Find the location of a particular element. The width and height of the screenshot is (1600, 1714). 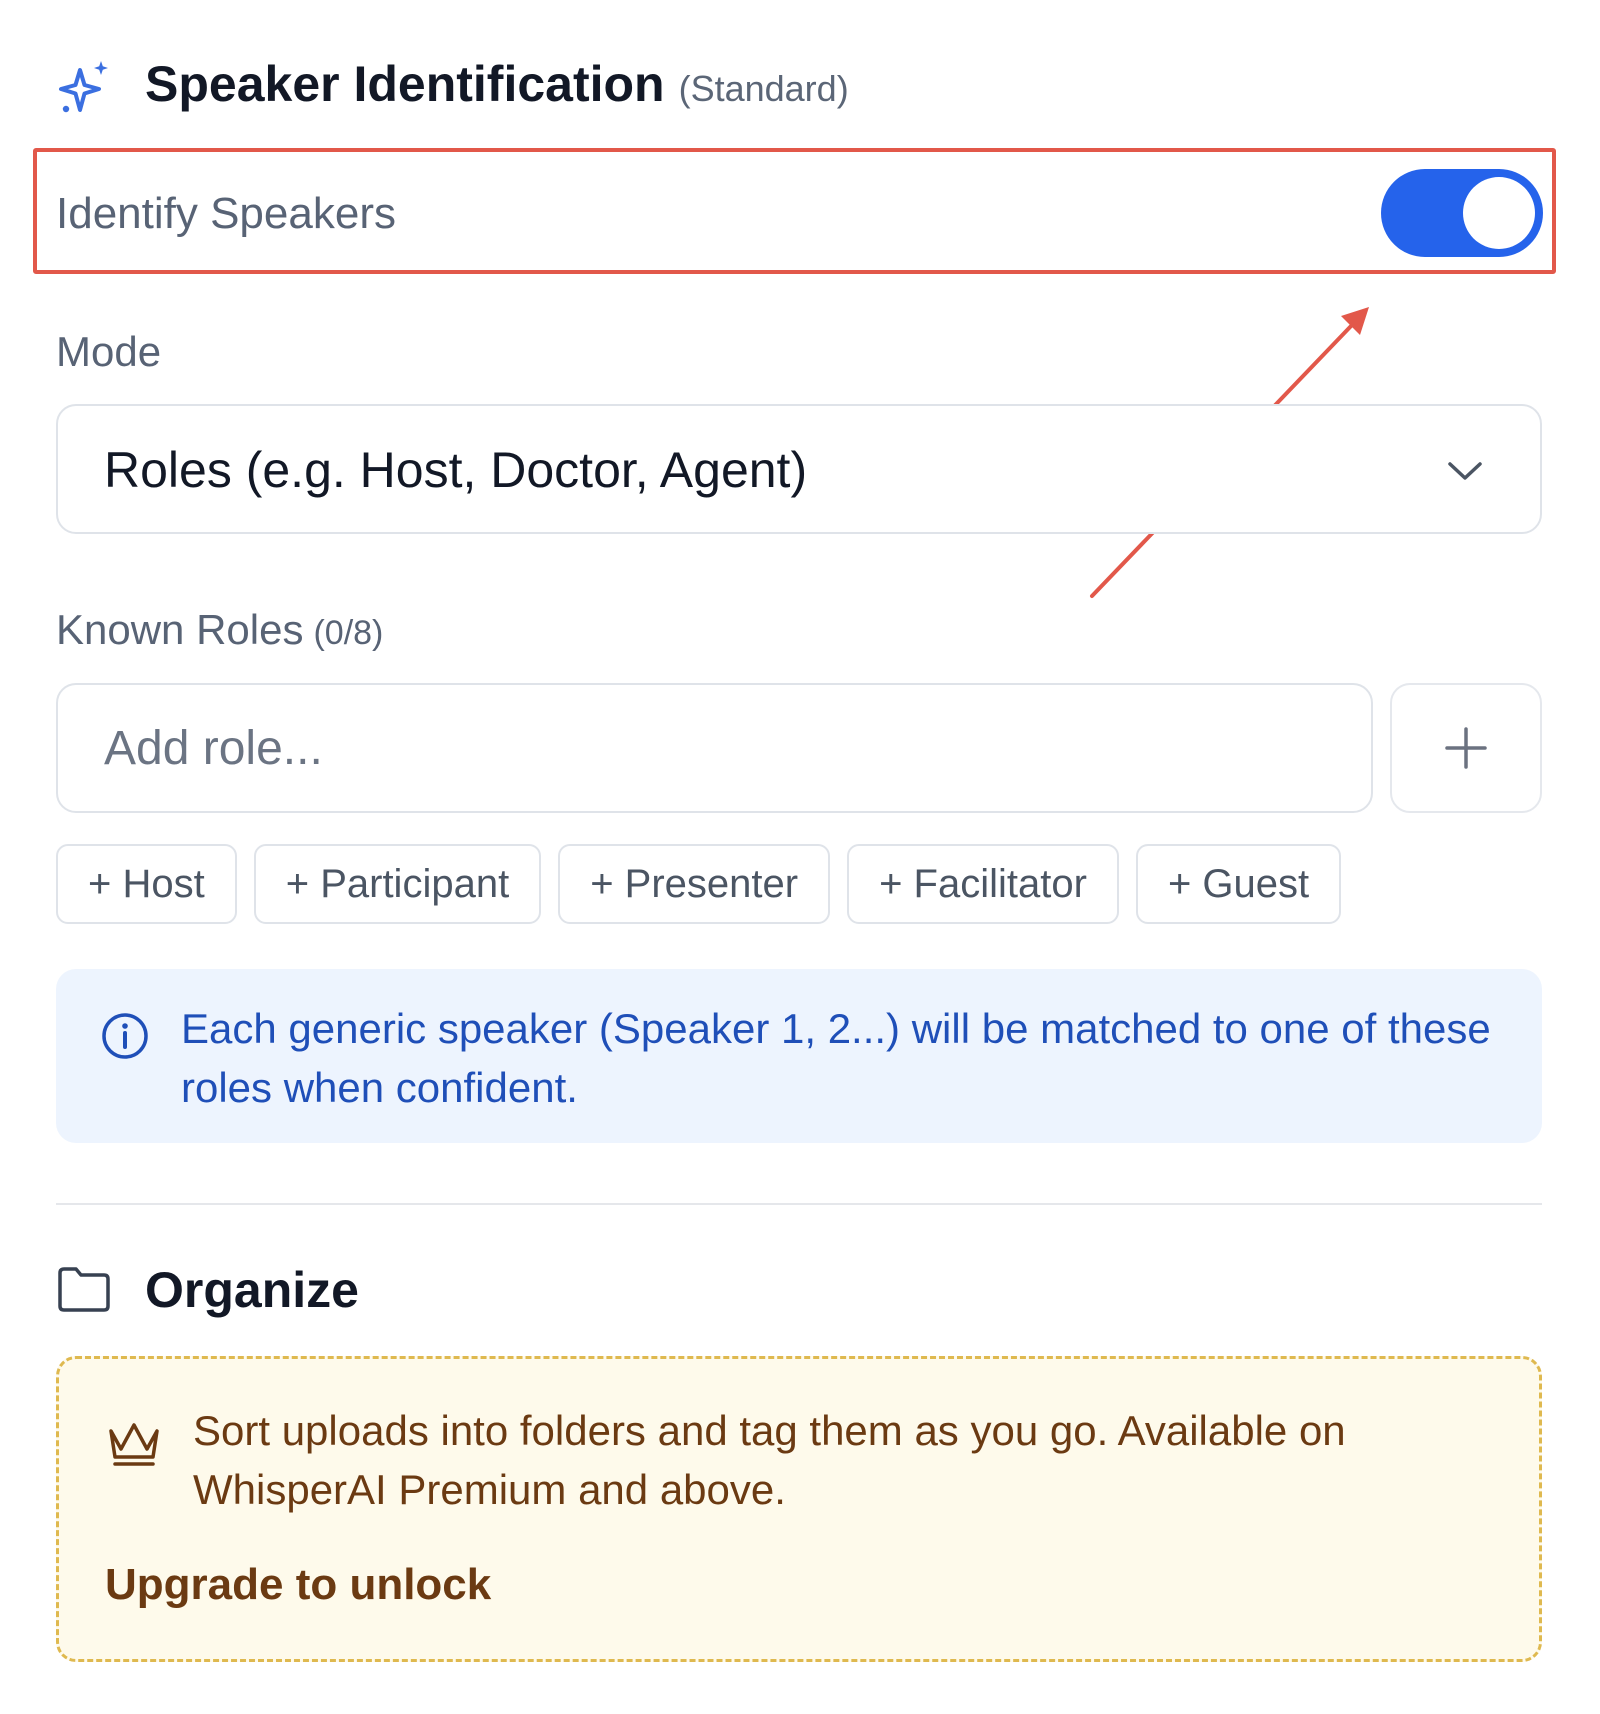

add-role-button is located at coordinates (1466, 748).